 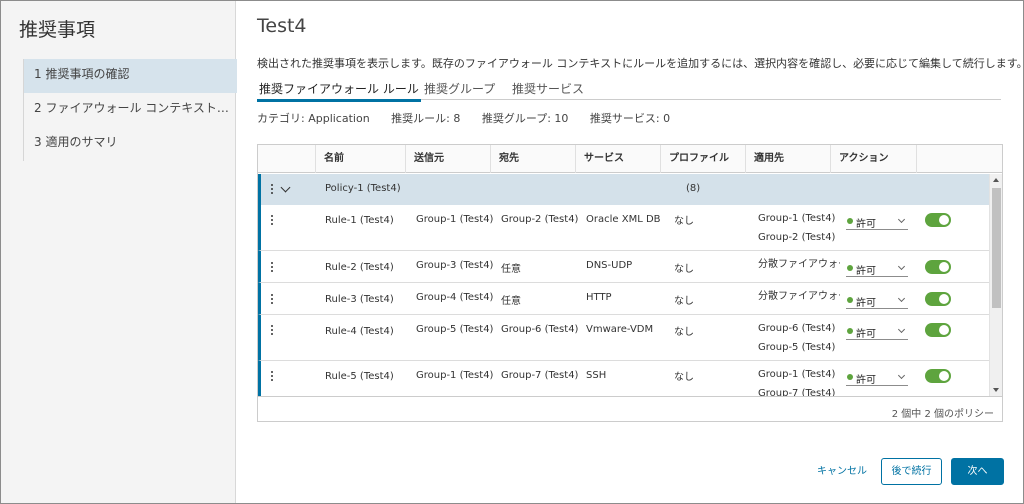 I want to click on rule-service: Vmware-VDM, so click(x=620, y=329).